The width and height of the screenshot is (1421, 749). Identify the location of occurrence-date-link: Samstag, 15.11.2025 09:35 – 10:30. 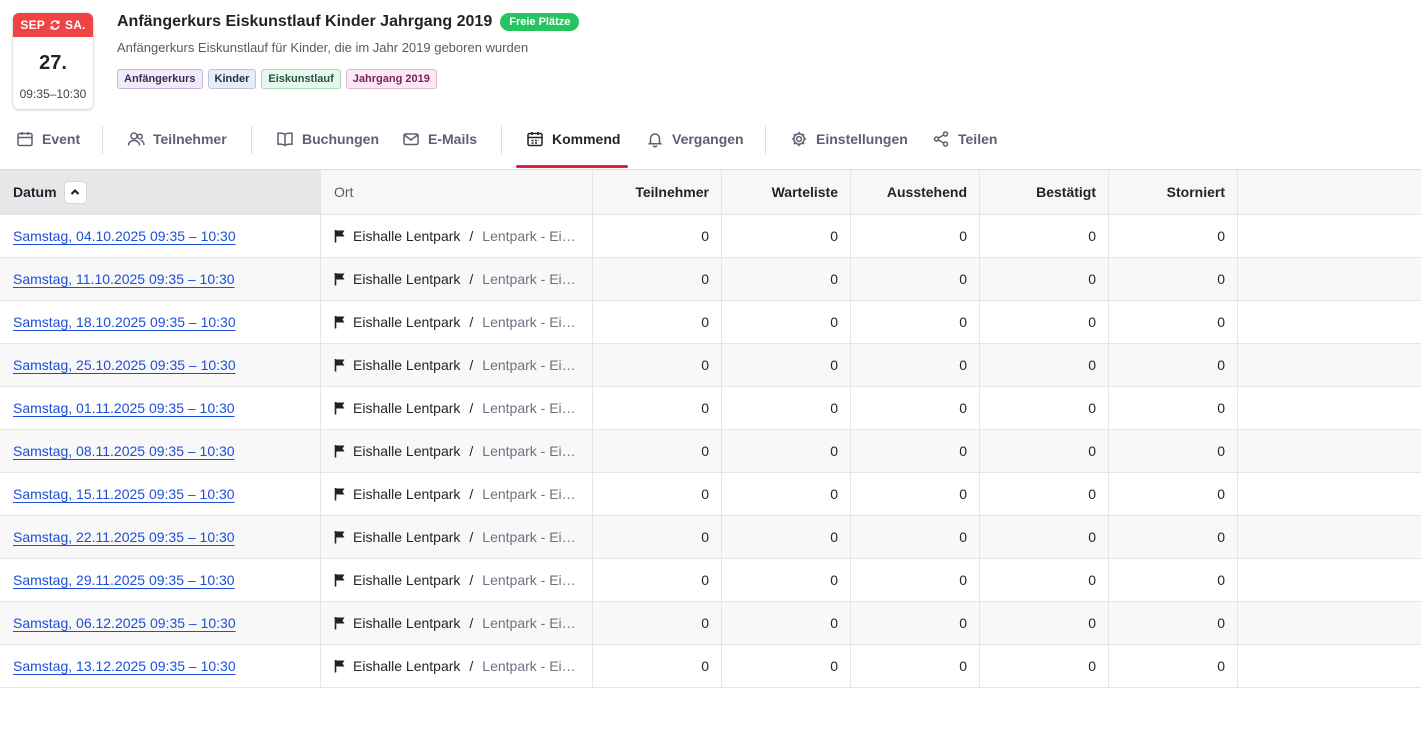
(124, 494).